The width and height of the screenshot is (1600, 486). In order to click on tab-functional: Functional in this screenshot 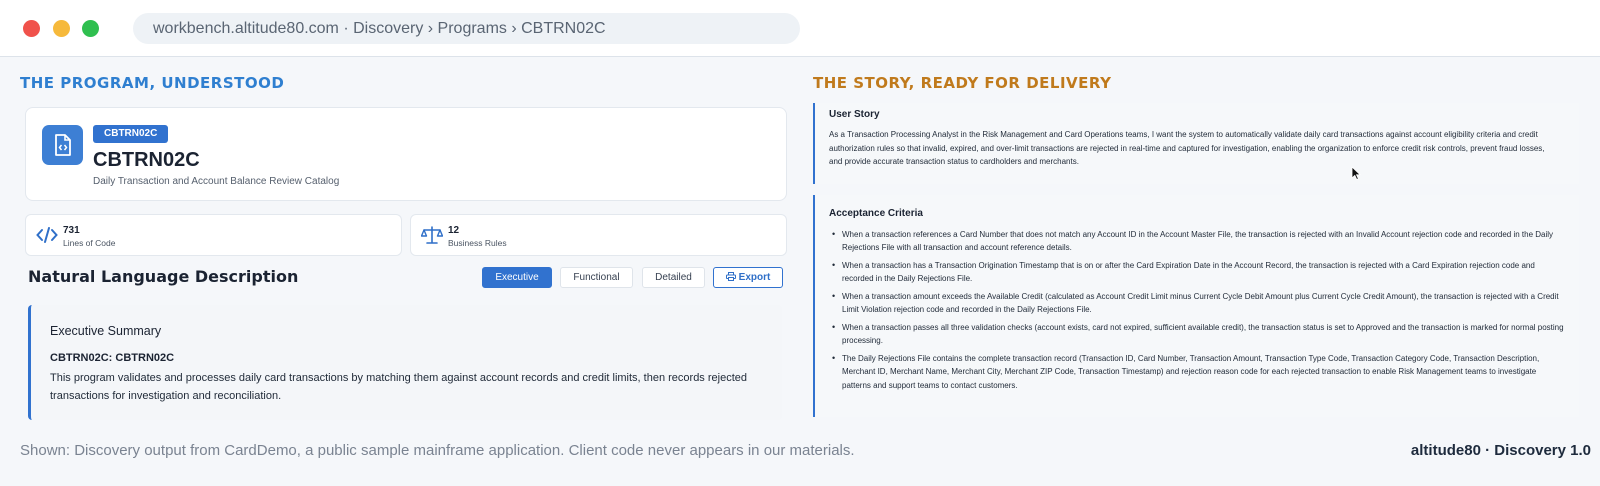, I will do `click(596, 277)`.